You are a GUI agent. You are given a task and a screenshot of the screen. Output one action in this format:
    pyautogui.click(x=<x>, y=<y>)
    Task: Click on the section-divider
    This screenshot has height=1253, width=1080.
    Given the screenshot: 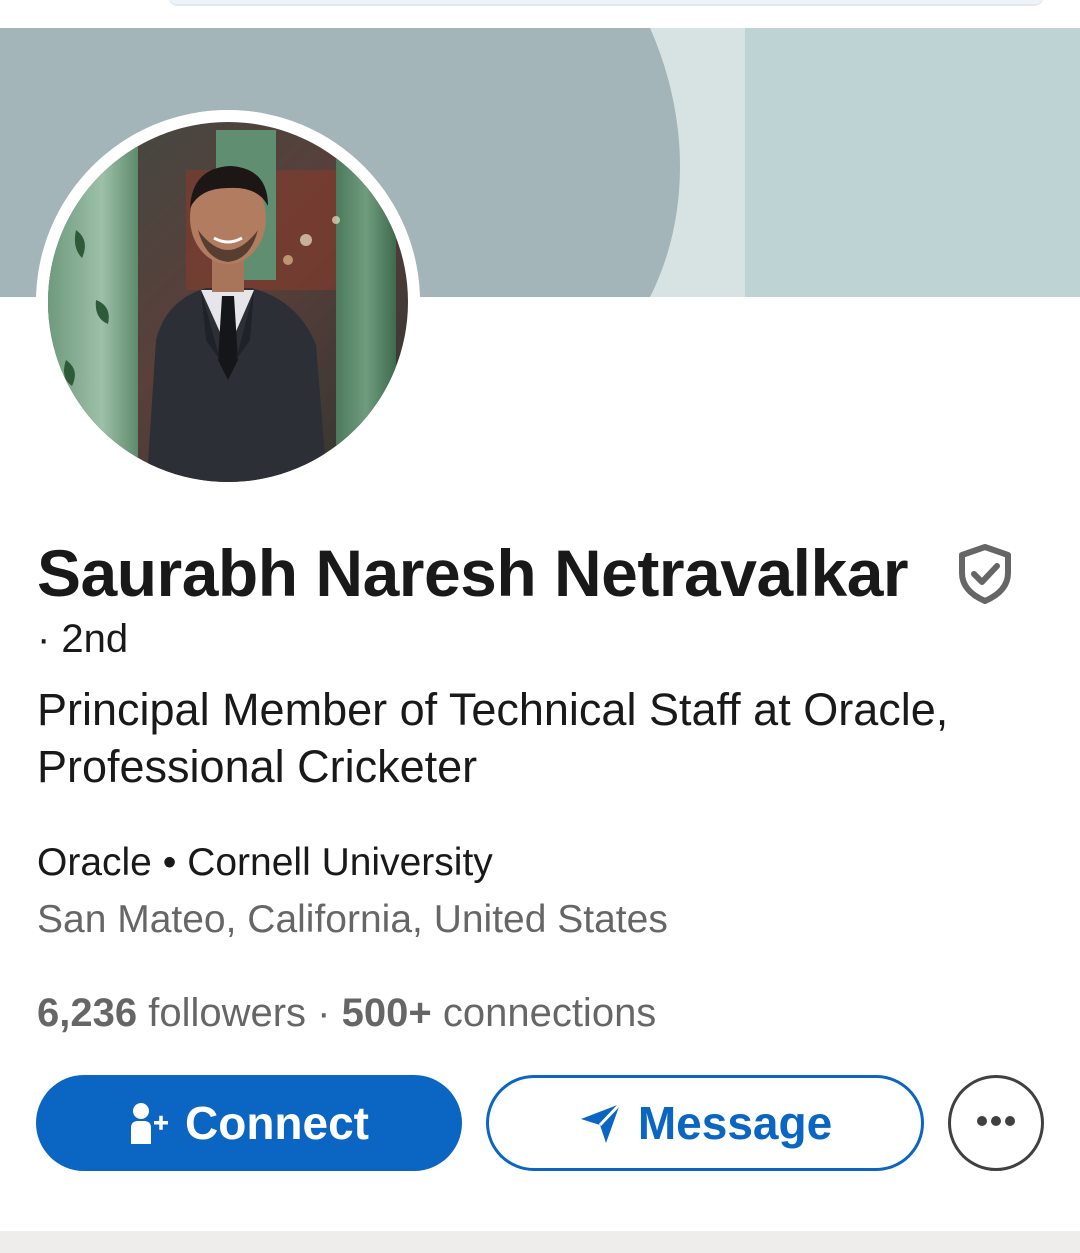 What is the action you would take?
    pyautogui.click(x=540, y=1242)
    